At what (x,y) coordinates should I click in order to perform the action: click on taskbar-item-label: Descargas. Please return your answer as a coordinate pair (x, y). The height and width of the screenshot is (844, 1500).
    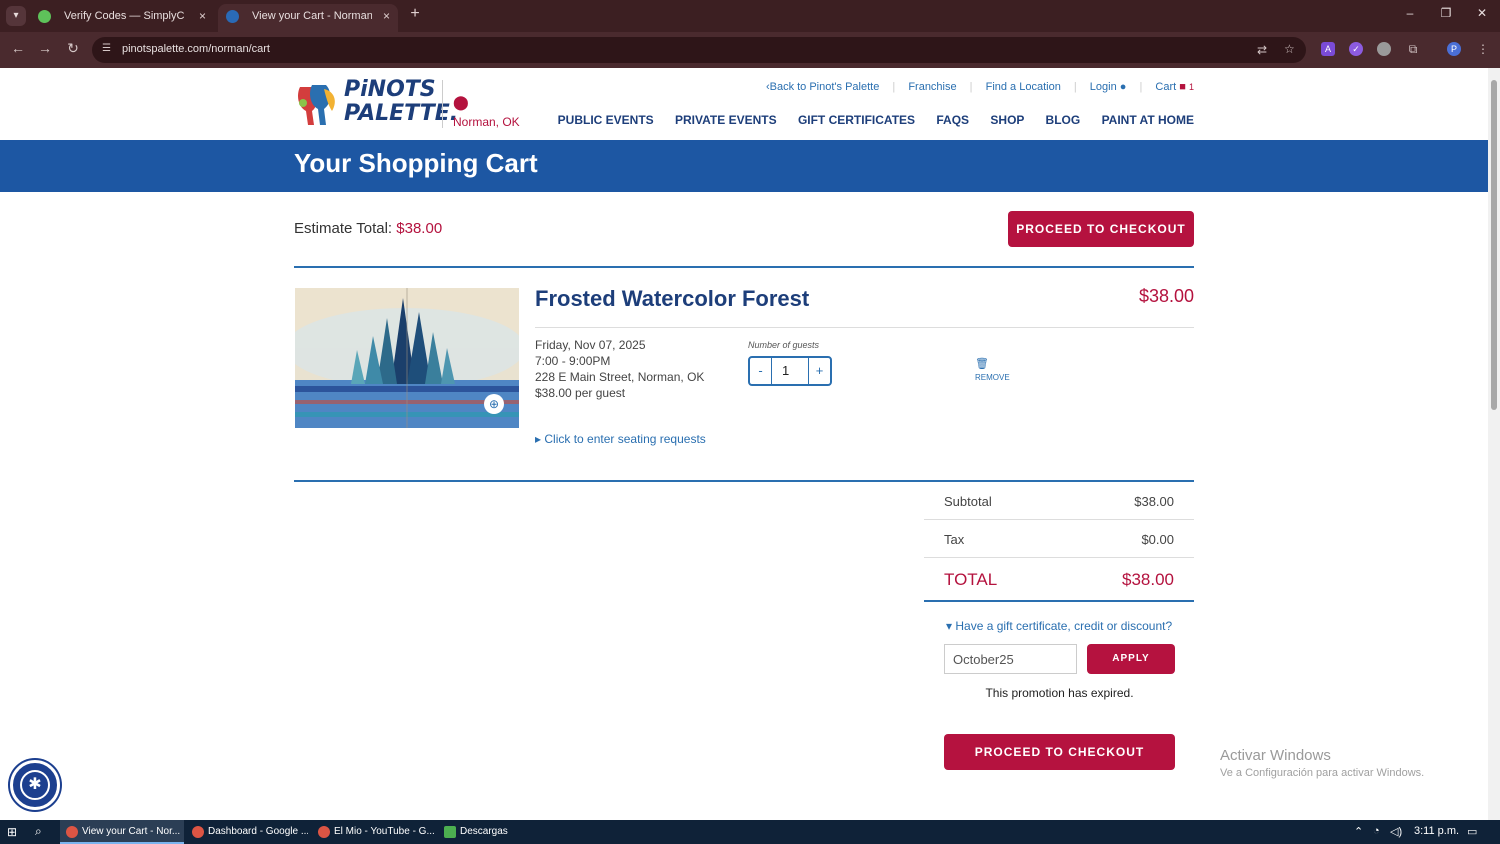
    Looking at the image, I should click on (484, 831).